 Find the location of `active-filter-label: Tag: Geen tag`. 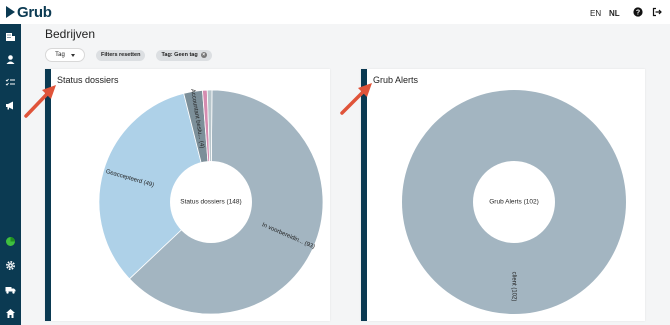

active-filter-label: Tag: Geen tag is located at coordinates (179, 55).